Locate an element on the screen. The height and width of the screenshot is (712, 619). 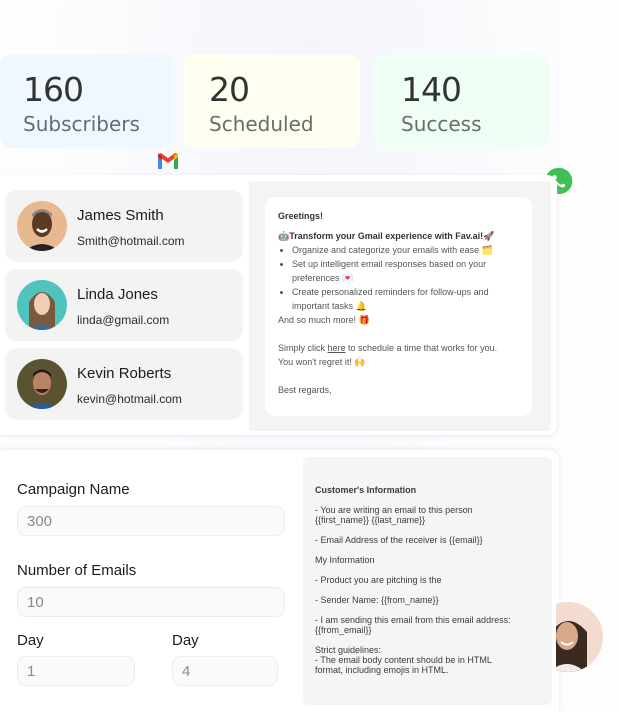
prompt-line: - Product you are pitching is the is located at coordinates (378, 580).